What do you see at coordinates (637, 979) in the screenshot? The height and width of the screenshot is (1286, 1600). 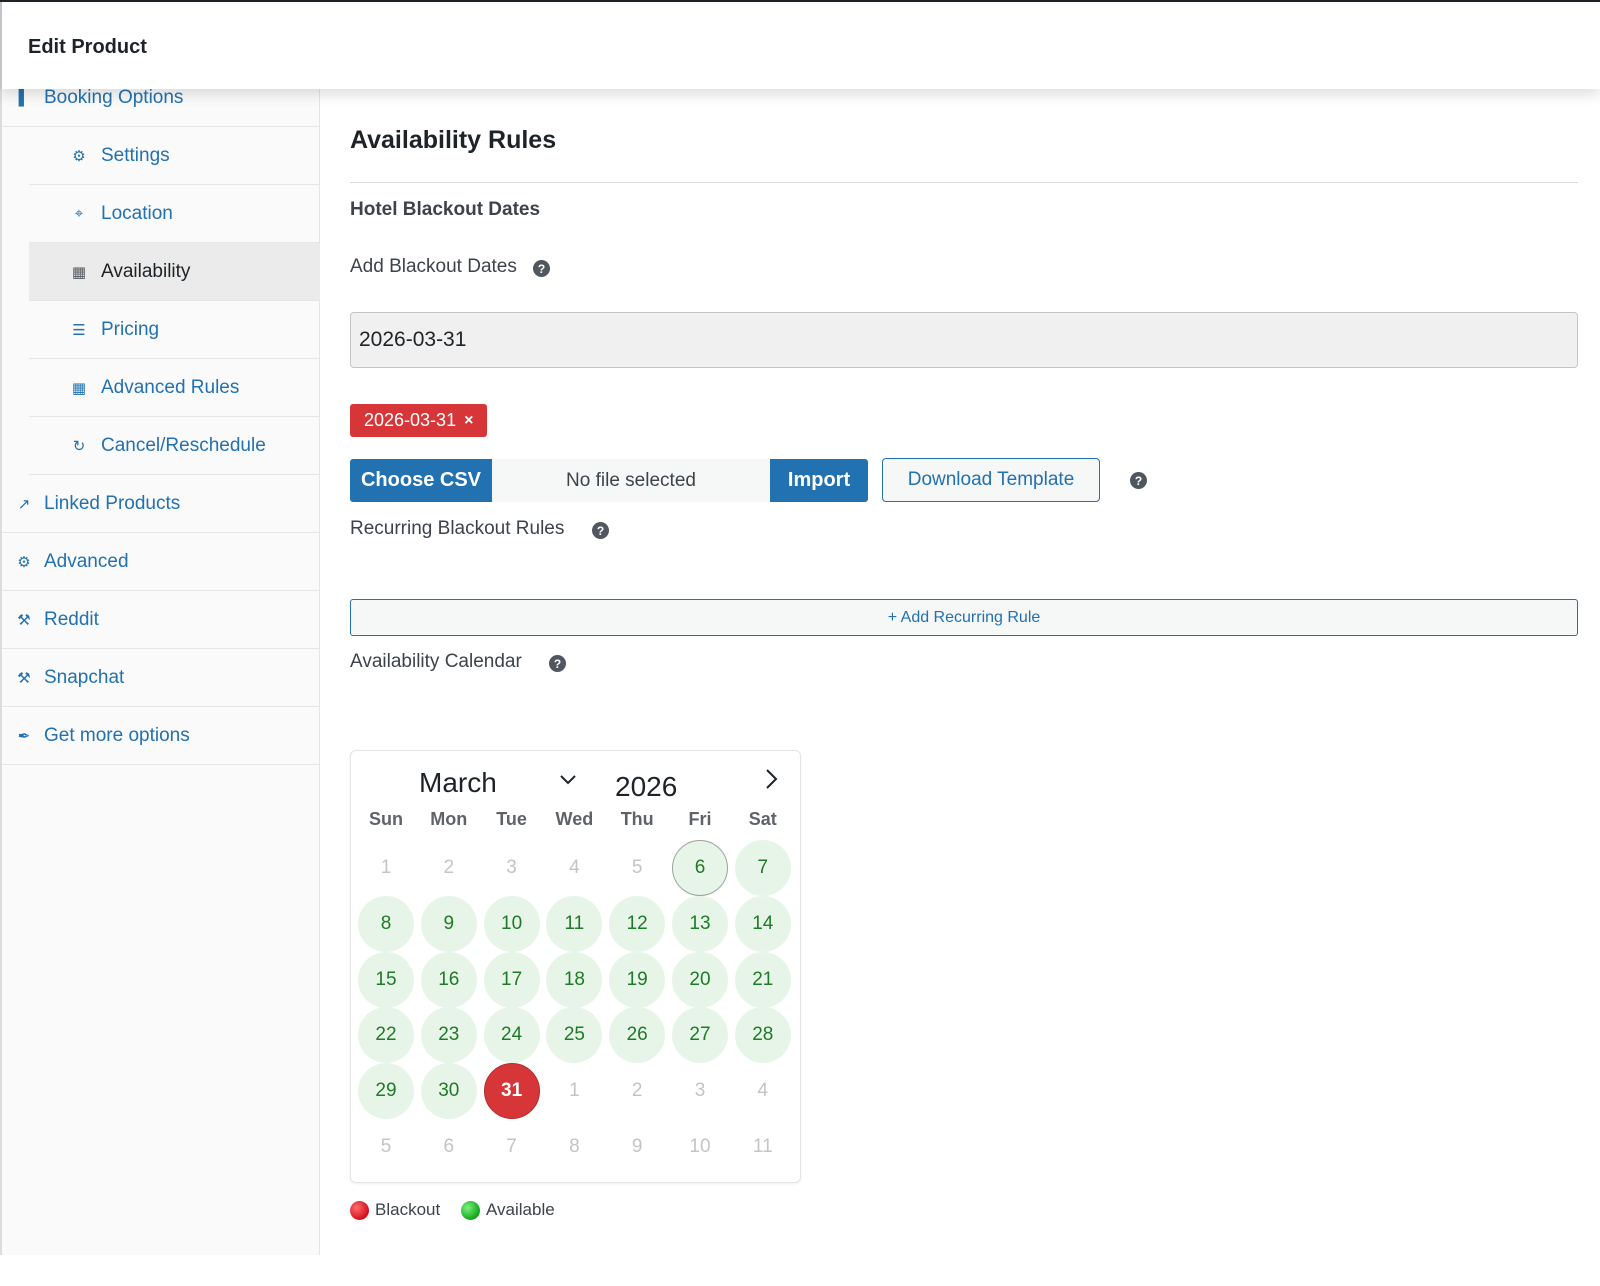 I see `calendar-day: 19` at bounding box center [637, 979].